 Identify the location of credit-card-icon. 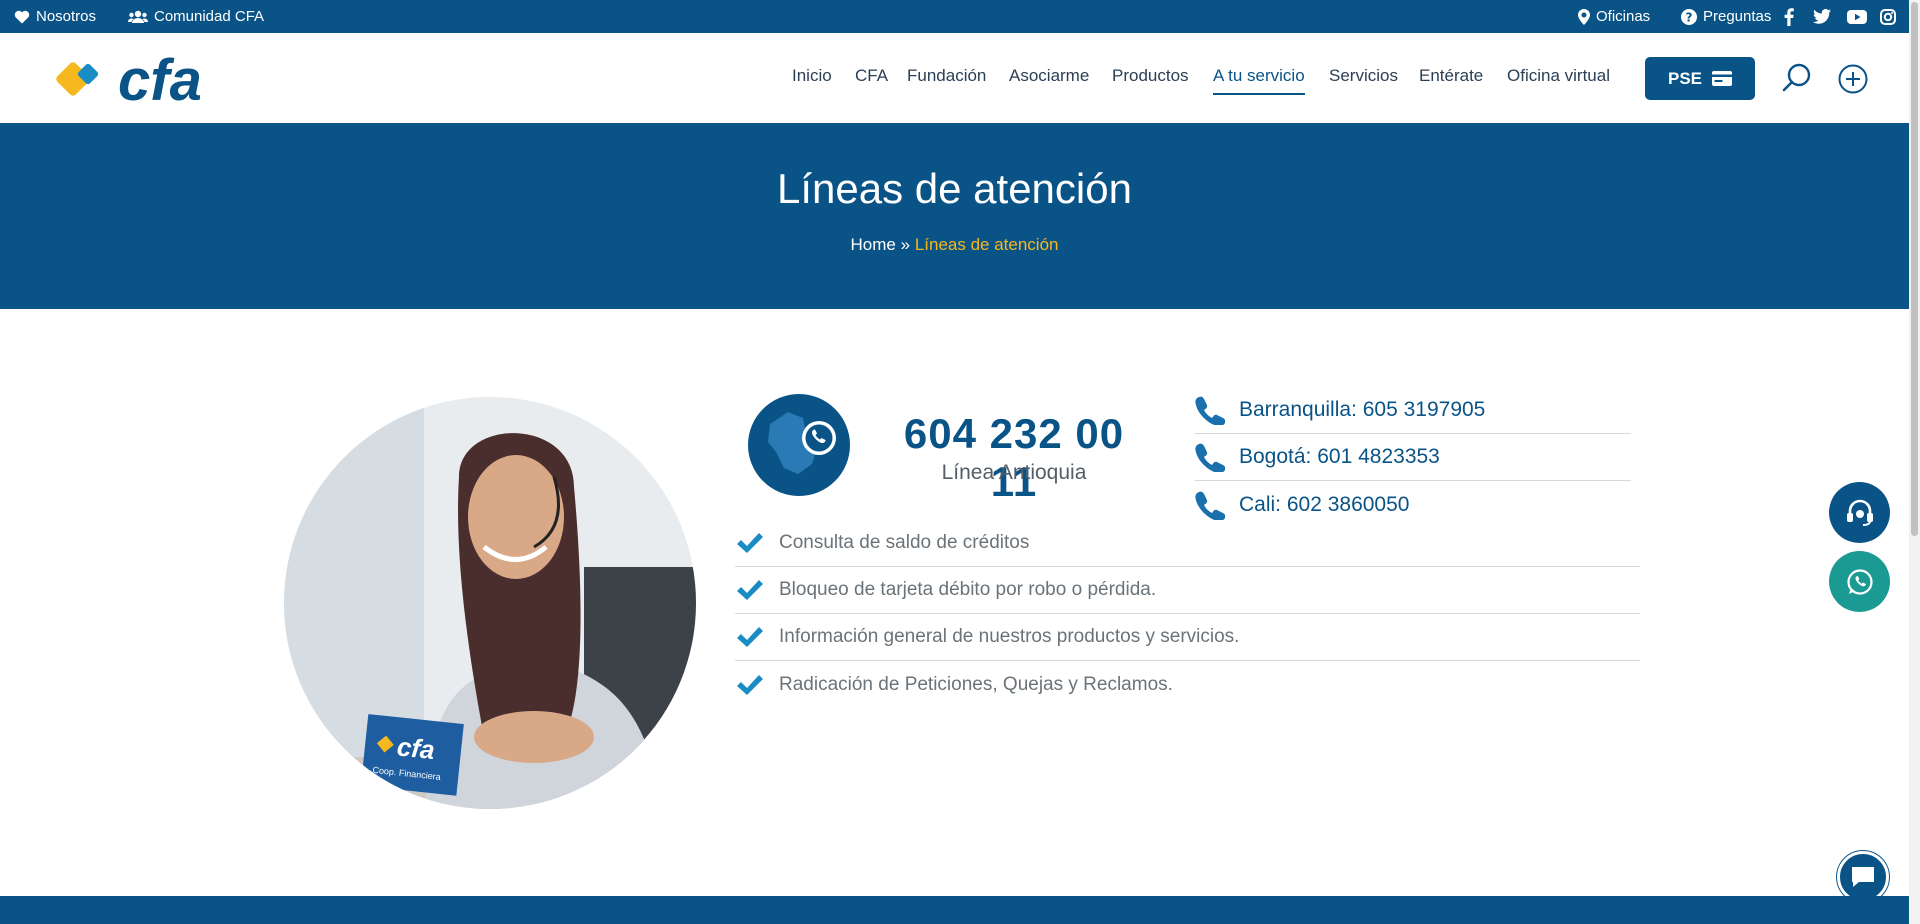
(1722, 78).